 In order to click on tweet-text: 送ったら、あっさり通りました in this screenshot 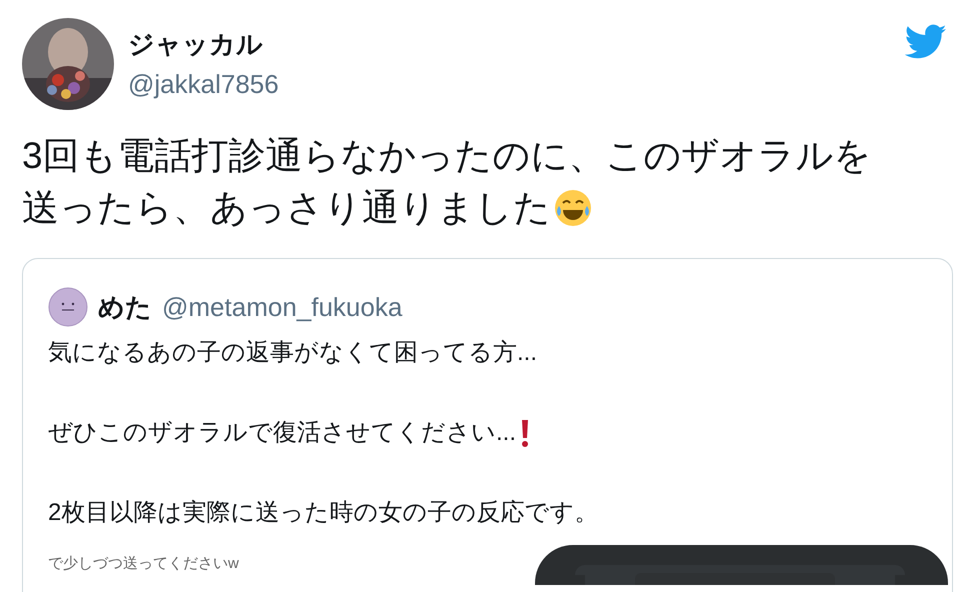, I will do `click(286, 208)`.